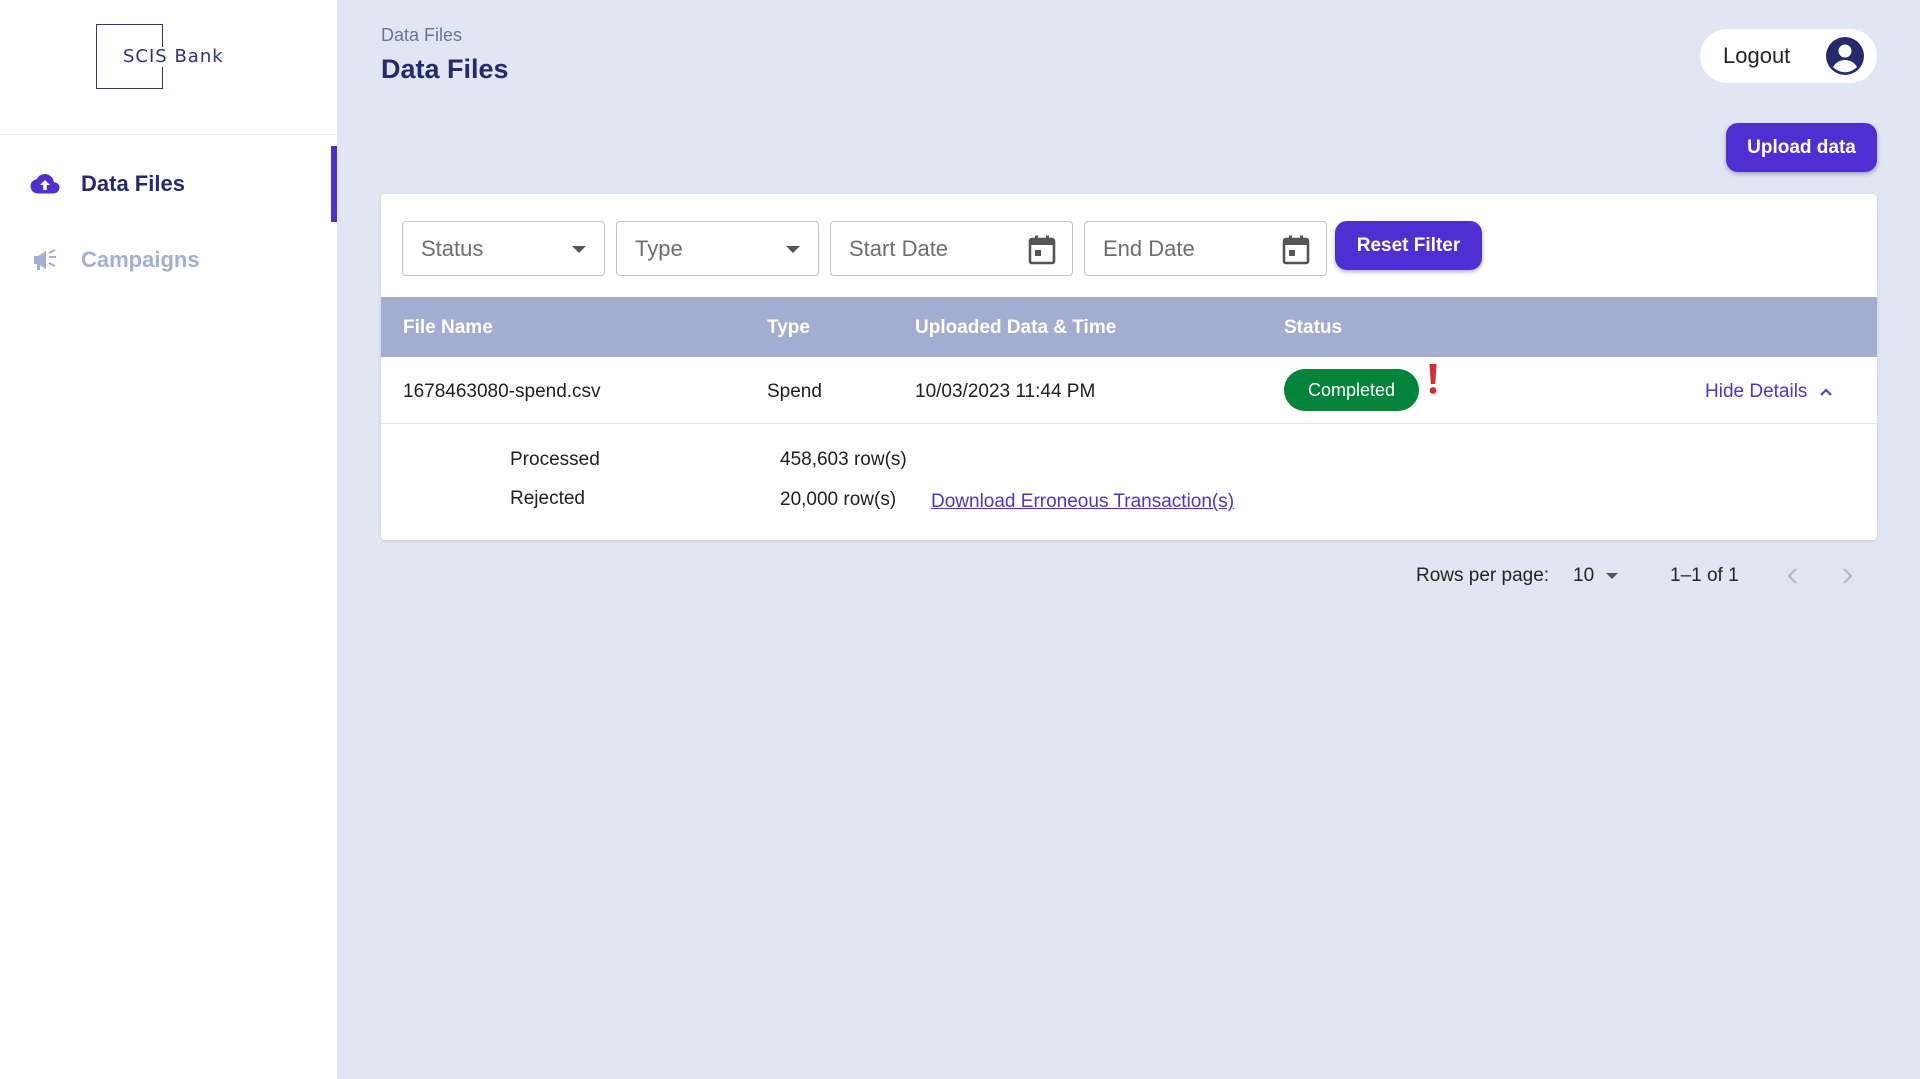 This screenshot has height=1079, width=1920. Describe the element at coordinates (547, 498) in the screenshot. I see `rejected-label: Rejected` at that location.